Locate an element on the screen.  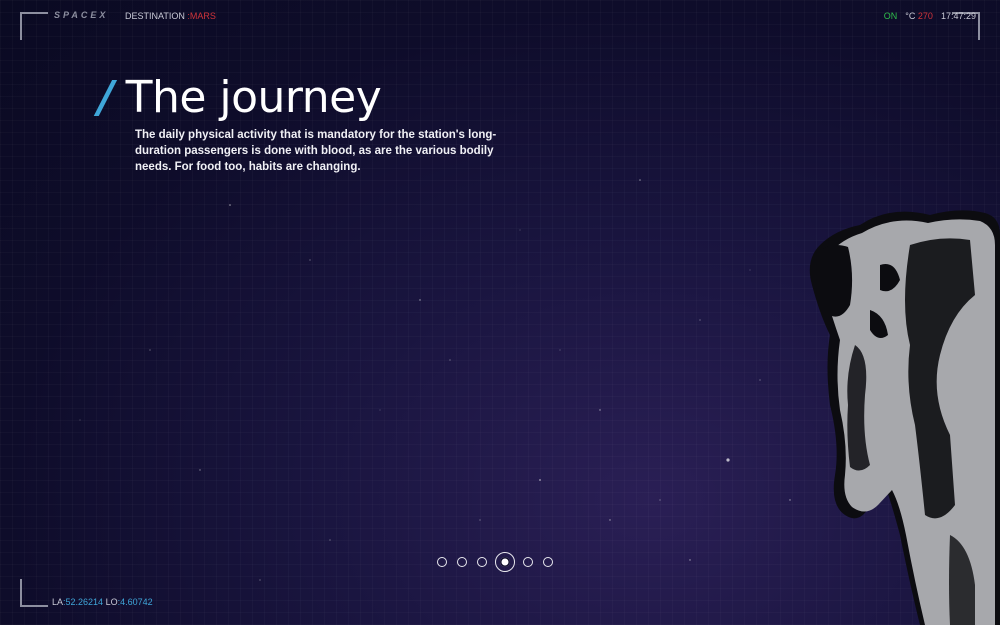
status-bar: ON °C 270 17:47:29 is located at coordinates (930, 16).